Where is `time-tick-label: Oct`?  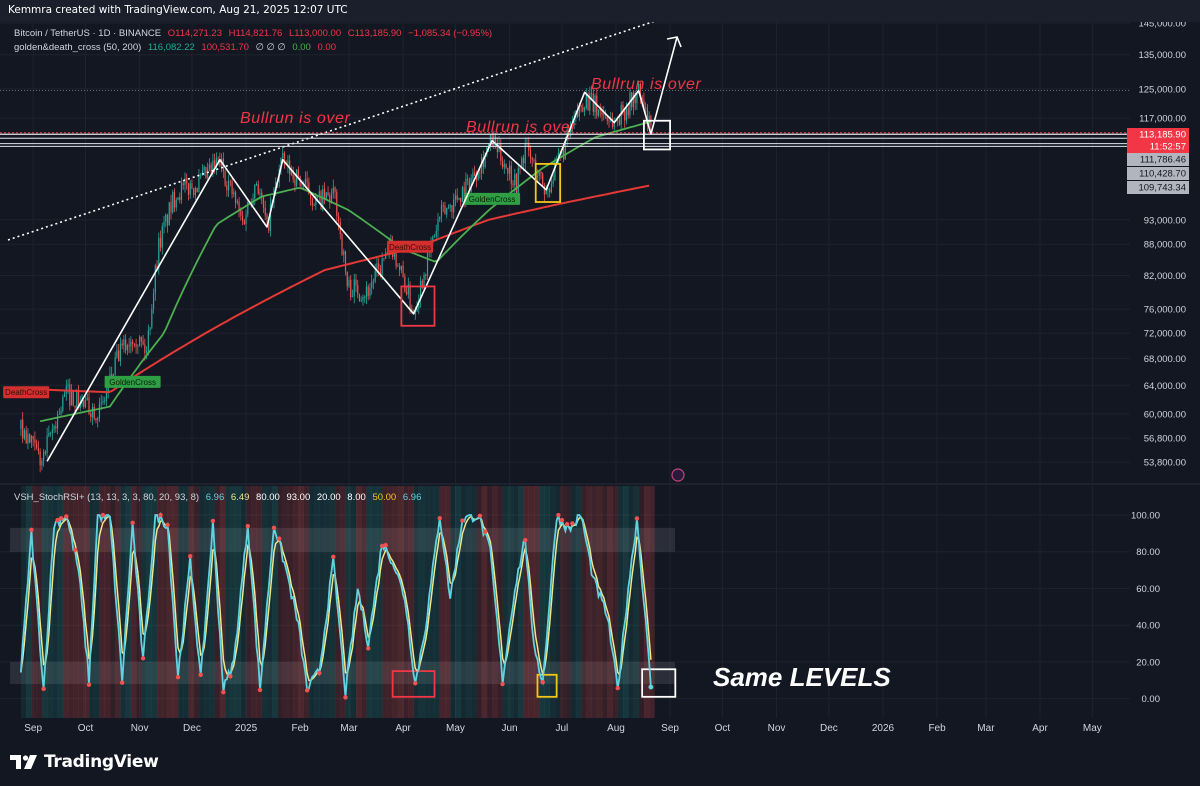 time-tick-label: Oct is located at coordinates (86, 728).